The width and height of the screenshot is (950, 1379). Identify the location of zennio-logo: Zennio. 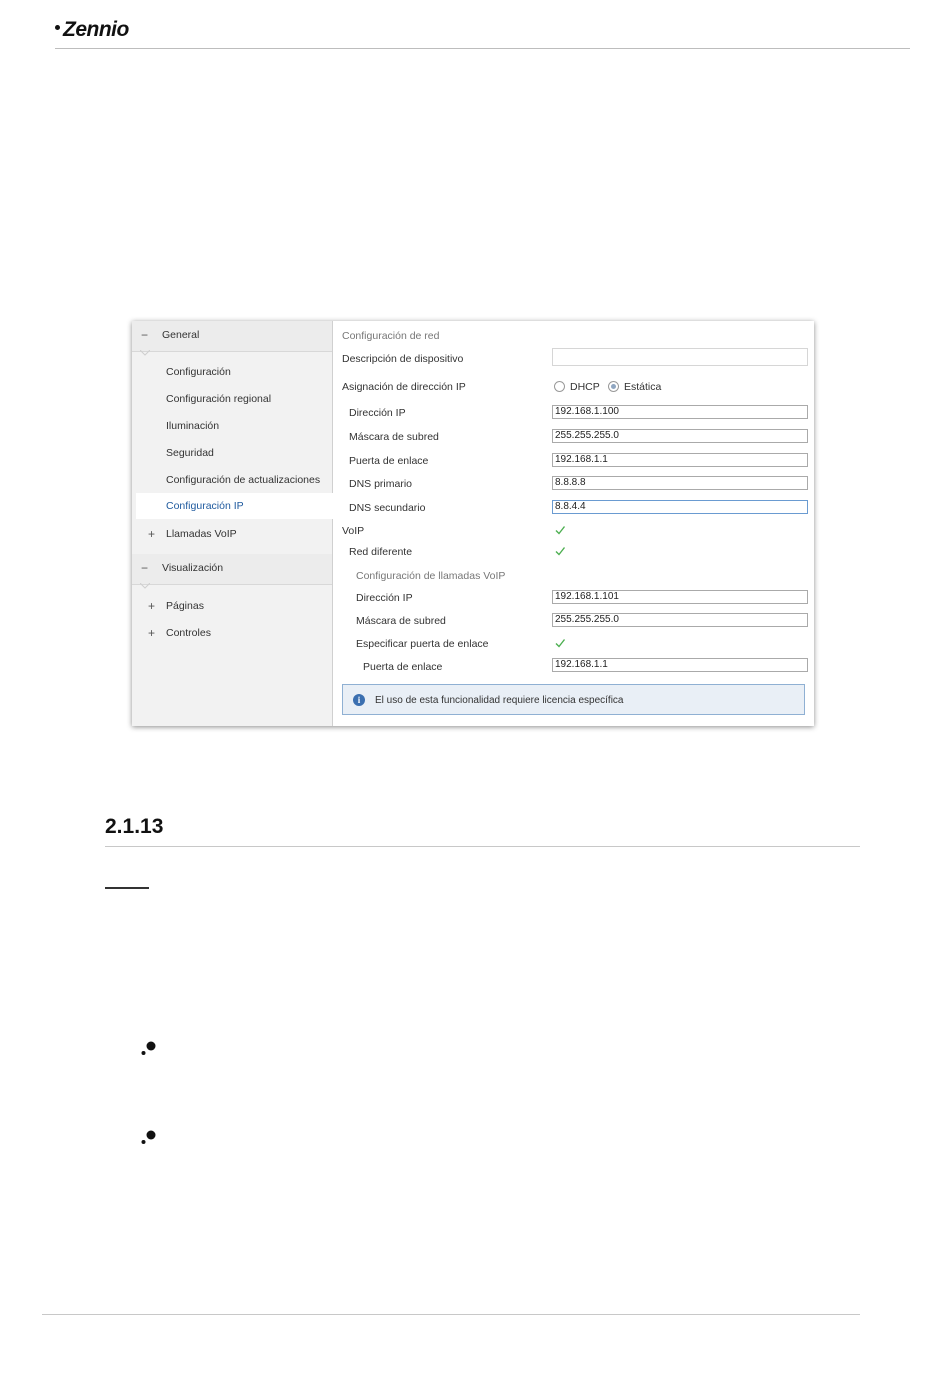
(92, 30).